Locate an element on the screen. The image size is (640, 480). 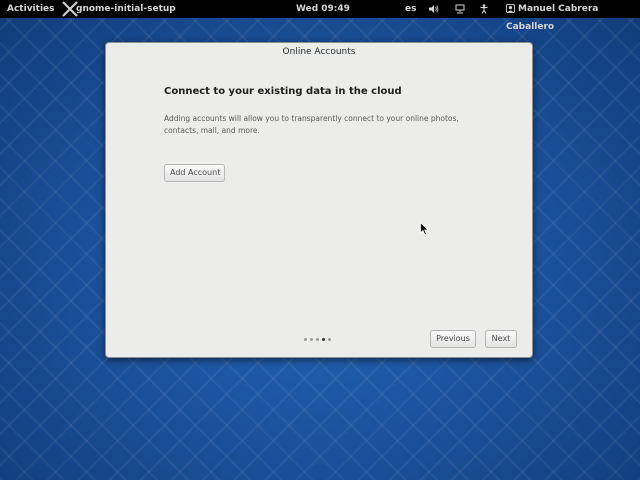
network-icon is located at coordinates (460, 9).